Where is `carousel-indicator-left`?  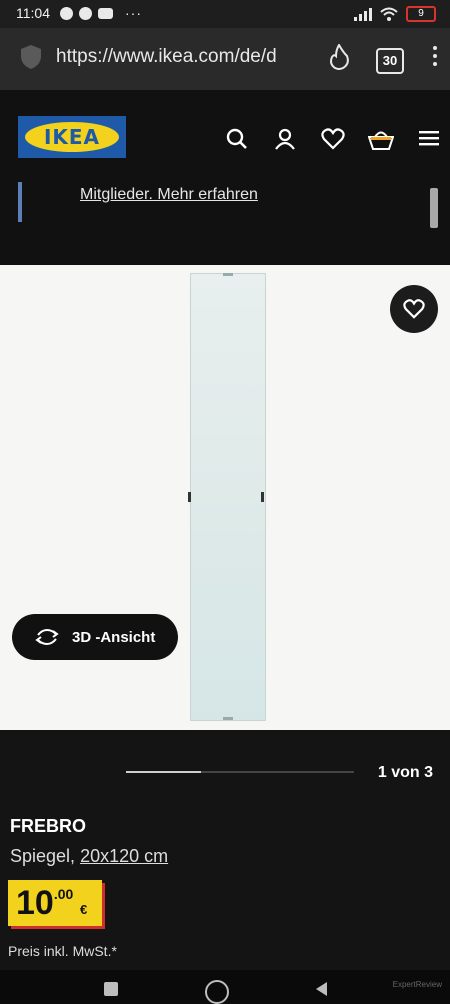 carousel-indicator-left is located at coordinates (20, 202).